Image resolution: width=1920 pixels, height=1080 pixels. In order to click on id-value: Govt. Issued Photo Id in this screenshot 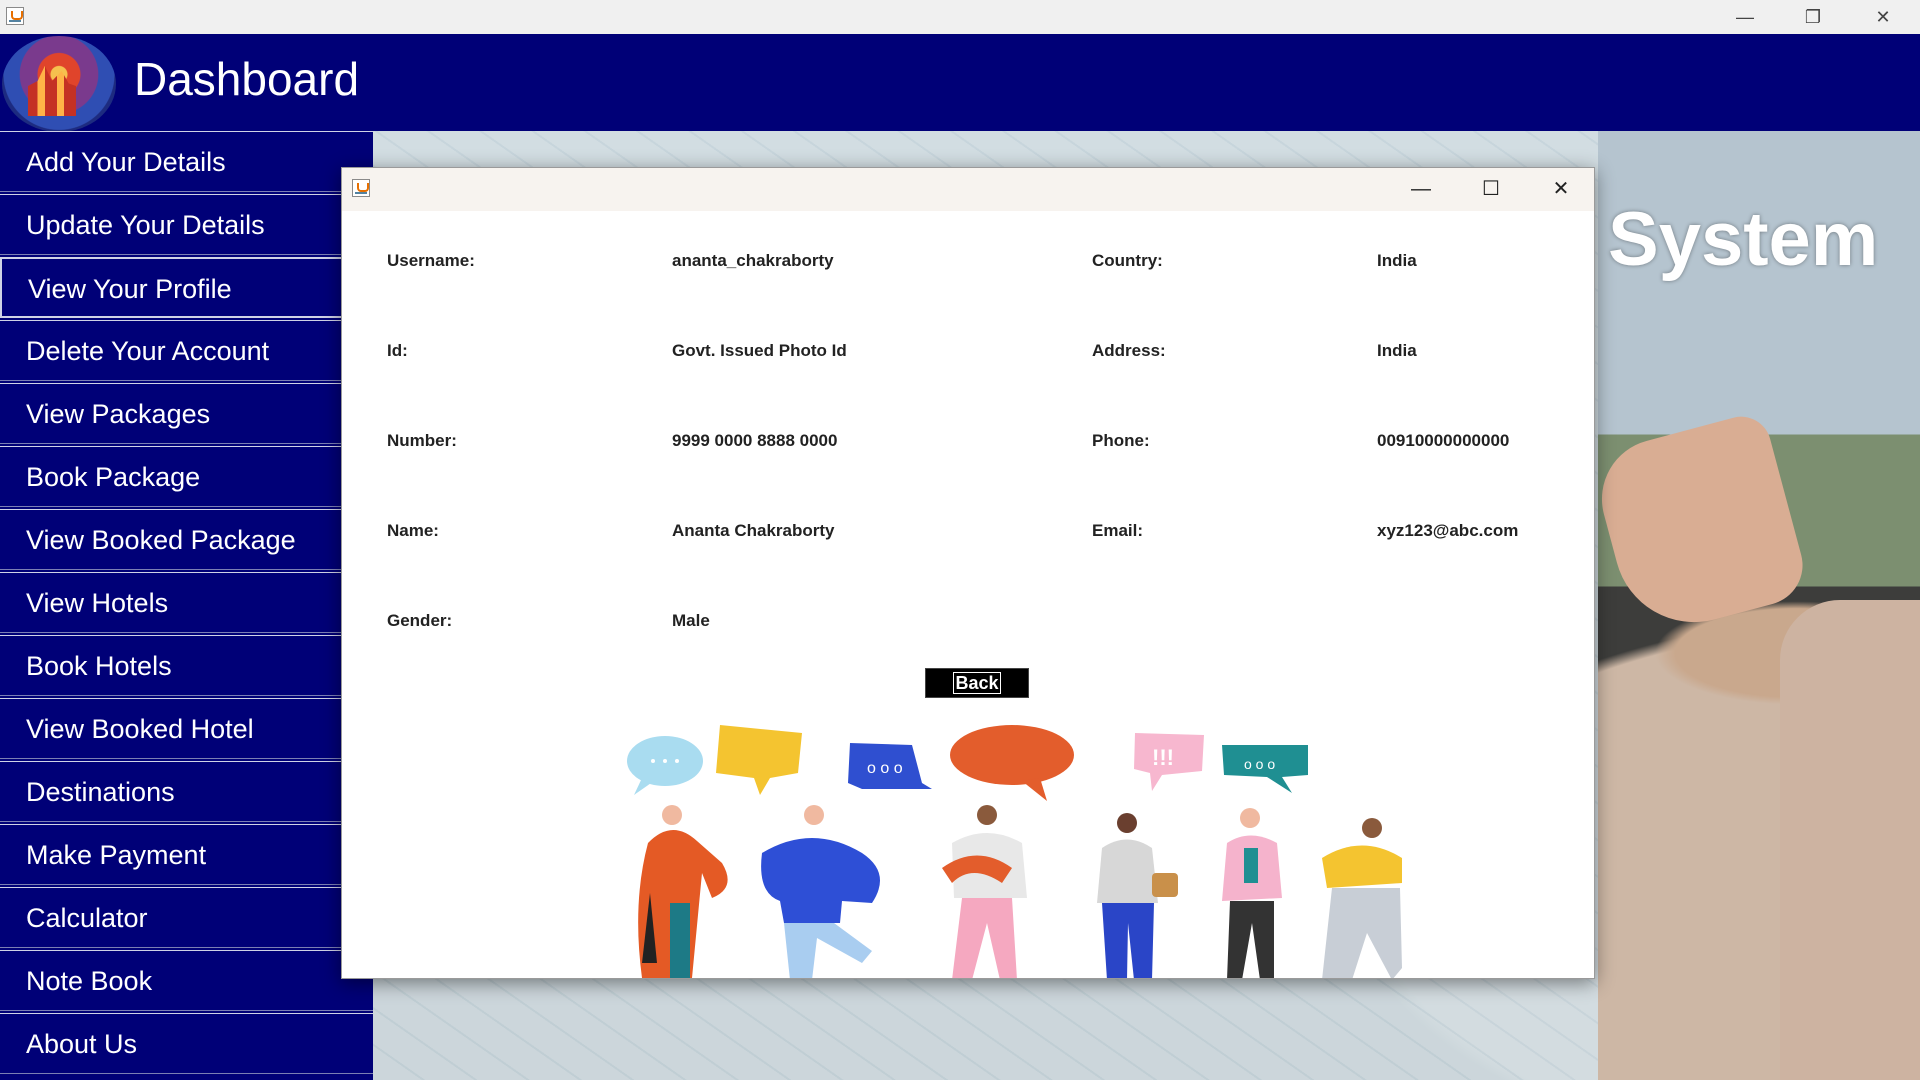, I will do `click(759, 350)`.